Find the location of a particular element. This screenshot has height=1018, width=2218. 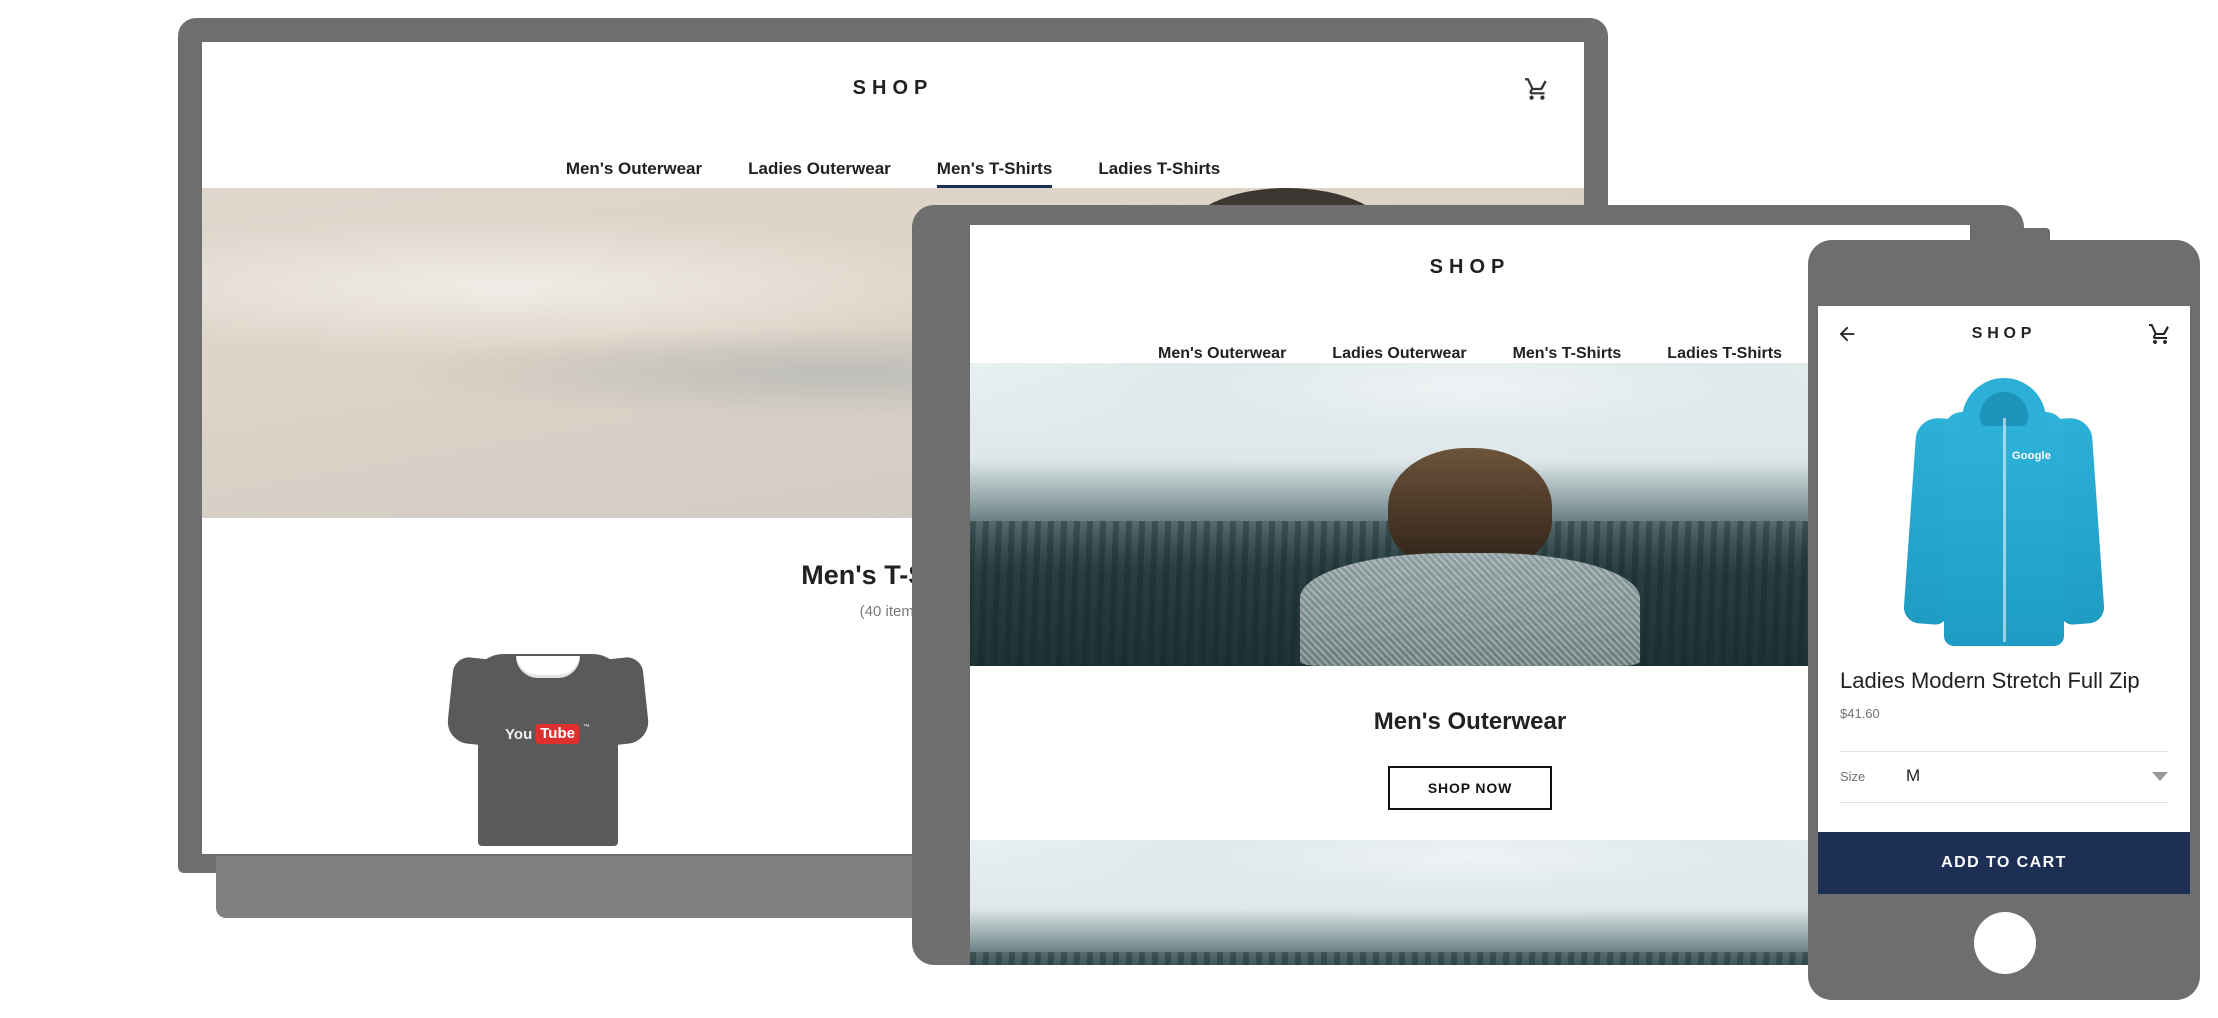

laptop-appbar: SHOP is located at coordinates (893, 88).